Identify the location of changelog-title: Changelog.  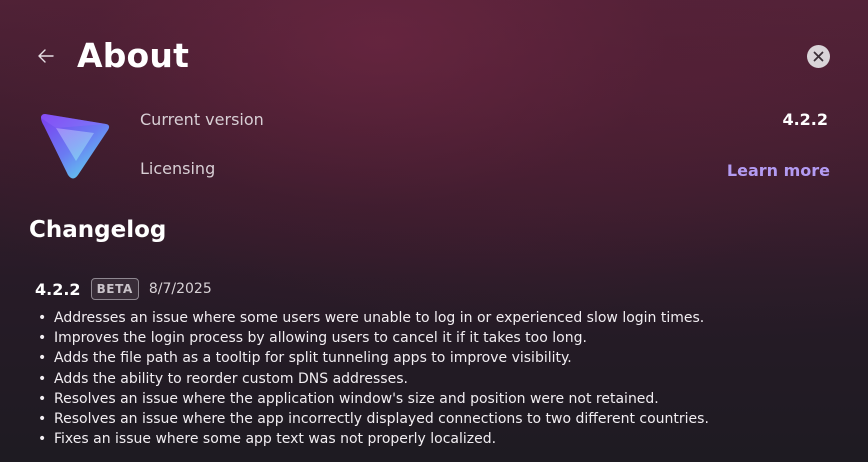
(98, 230).